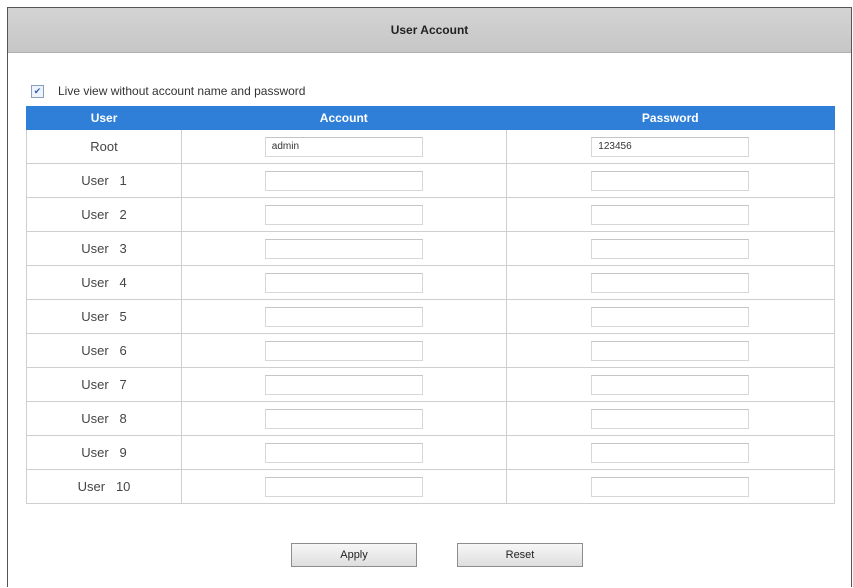  I want to click on table-row: User 5, so click(430, 316).